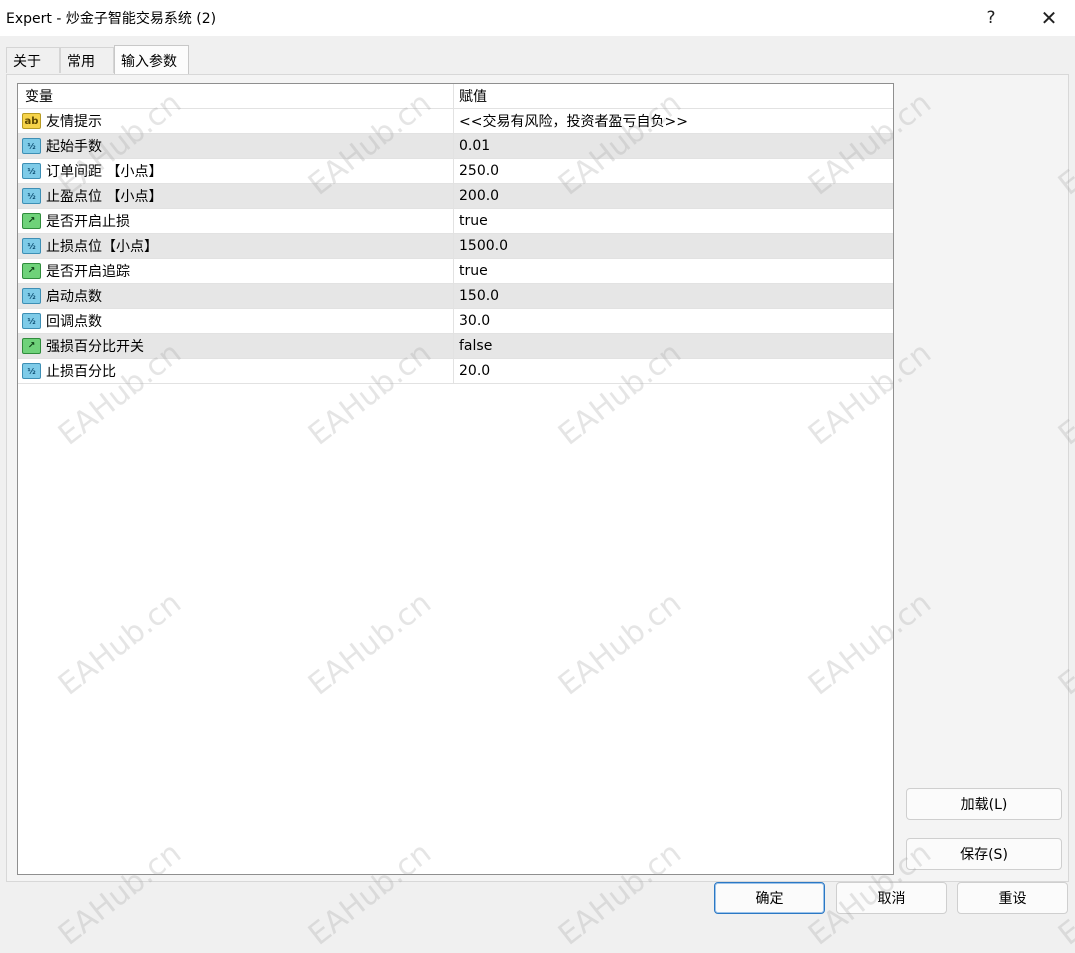 The height and width of the screenshot is (953, 1075). Describe the element at coordinates (537, 18) in the screenshot. I see `title-bar: Expert - 炒金子智能交易系统 (2) ? ✕` at that location.